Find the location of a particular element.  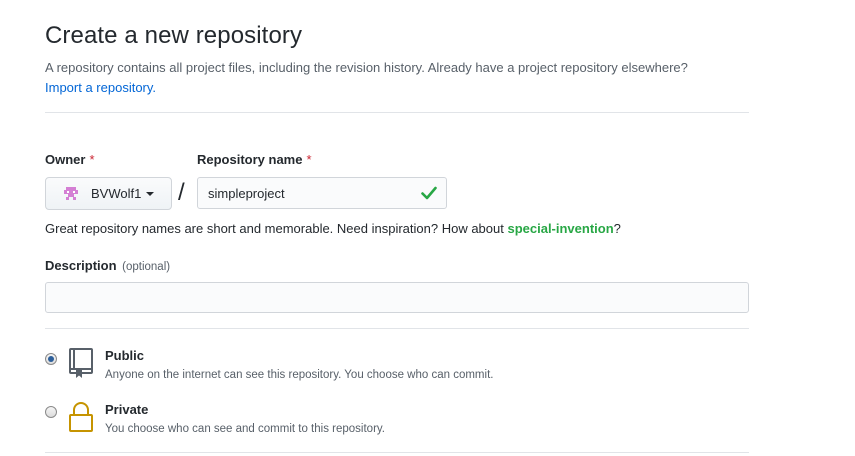

visibility-divider-top is located at coordinates (397, 328).